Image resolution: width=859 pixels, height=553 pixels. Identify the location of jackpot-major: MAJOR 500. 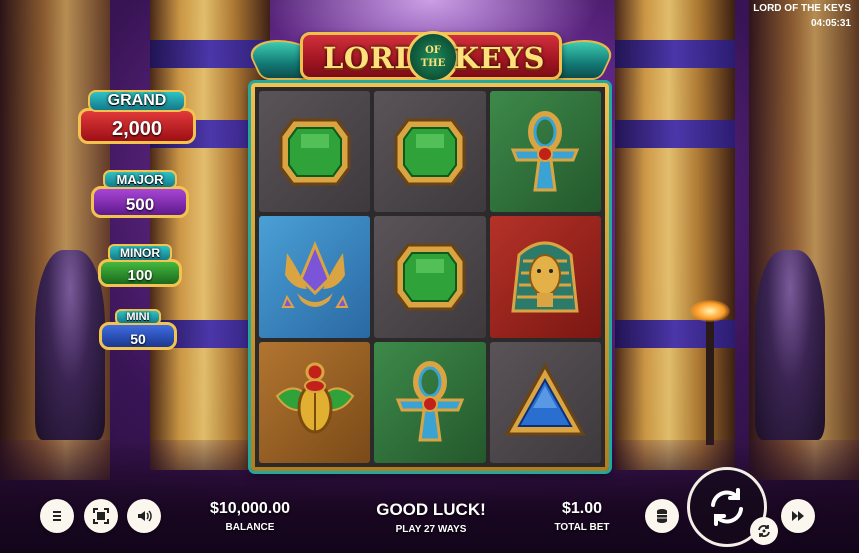
(140, 194).